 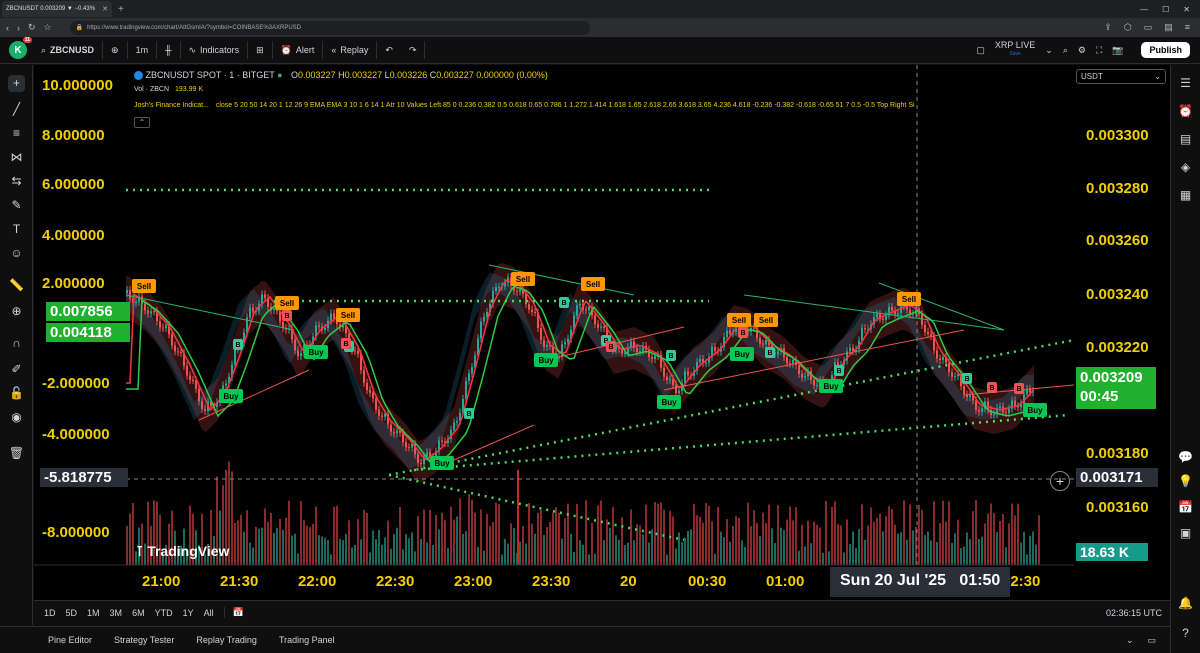 I want to click on collapse-panel-icon: ⌄, so click(x=1130, y=640).